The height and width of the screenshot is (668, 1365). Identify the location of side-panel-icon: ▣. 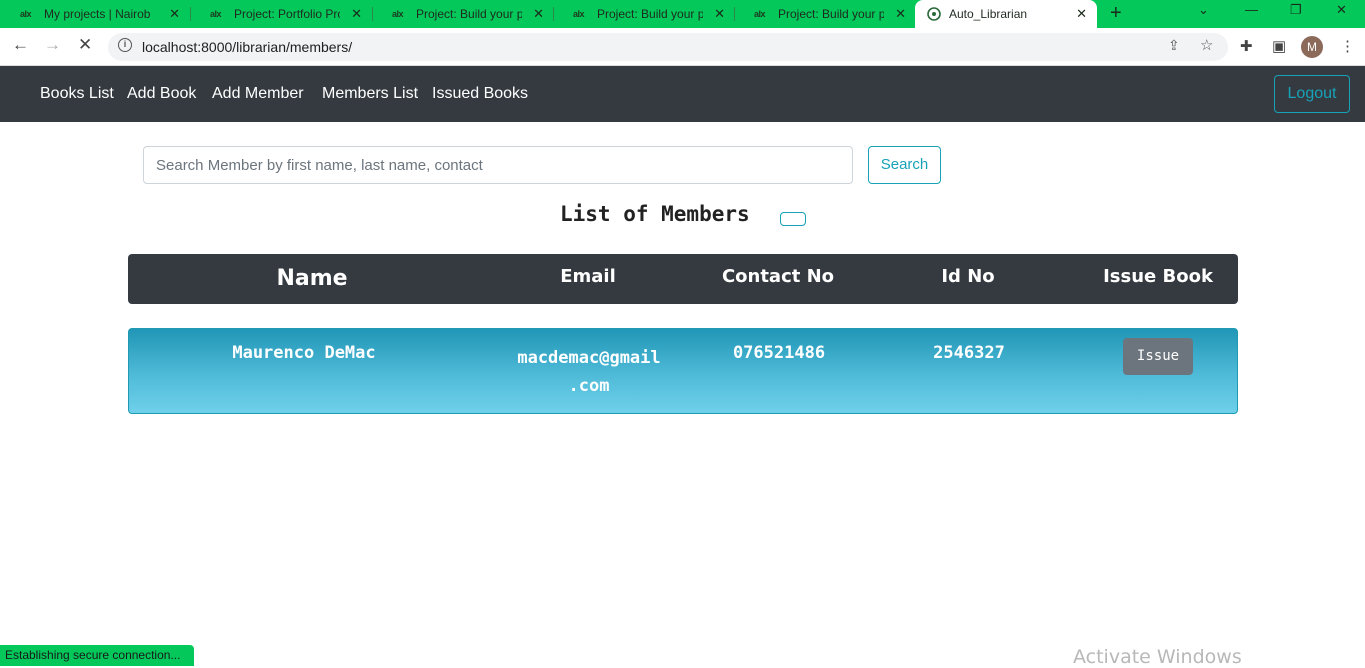
(1279, 46).